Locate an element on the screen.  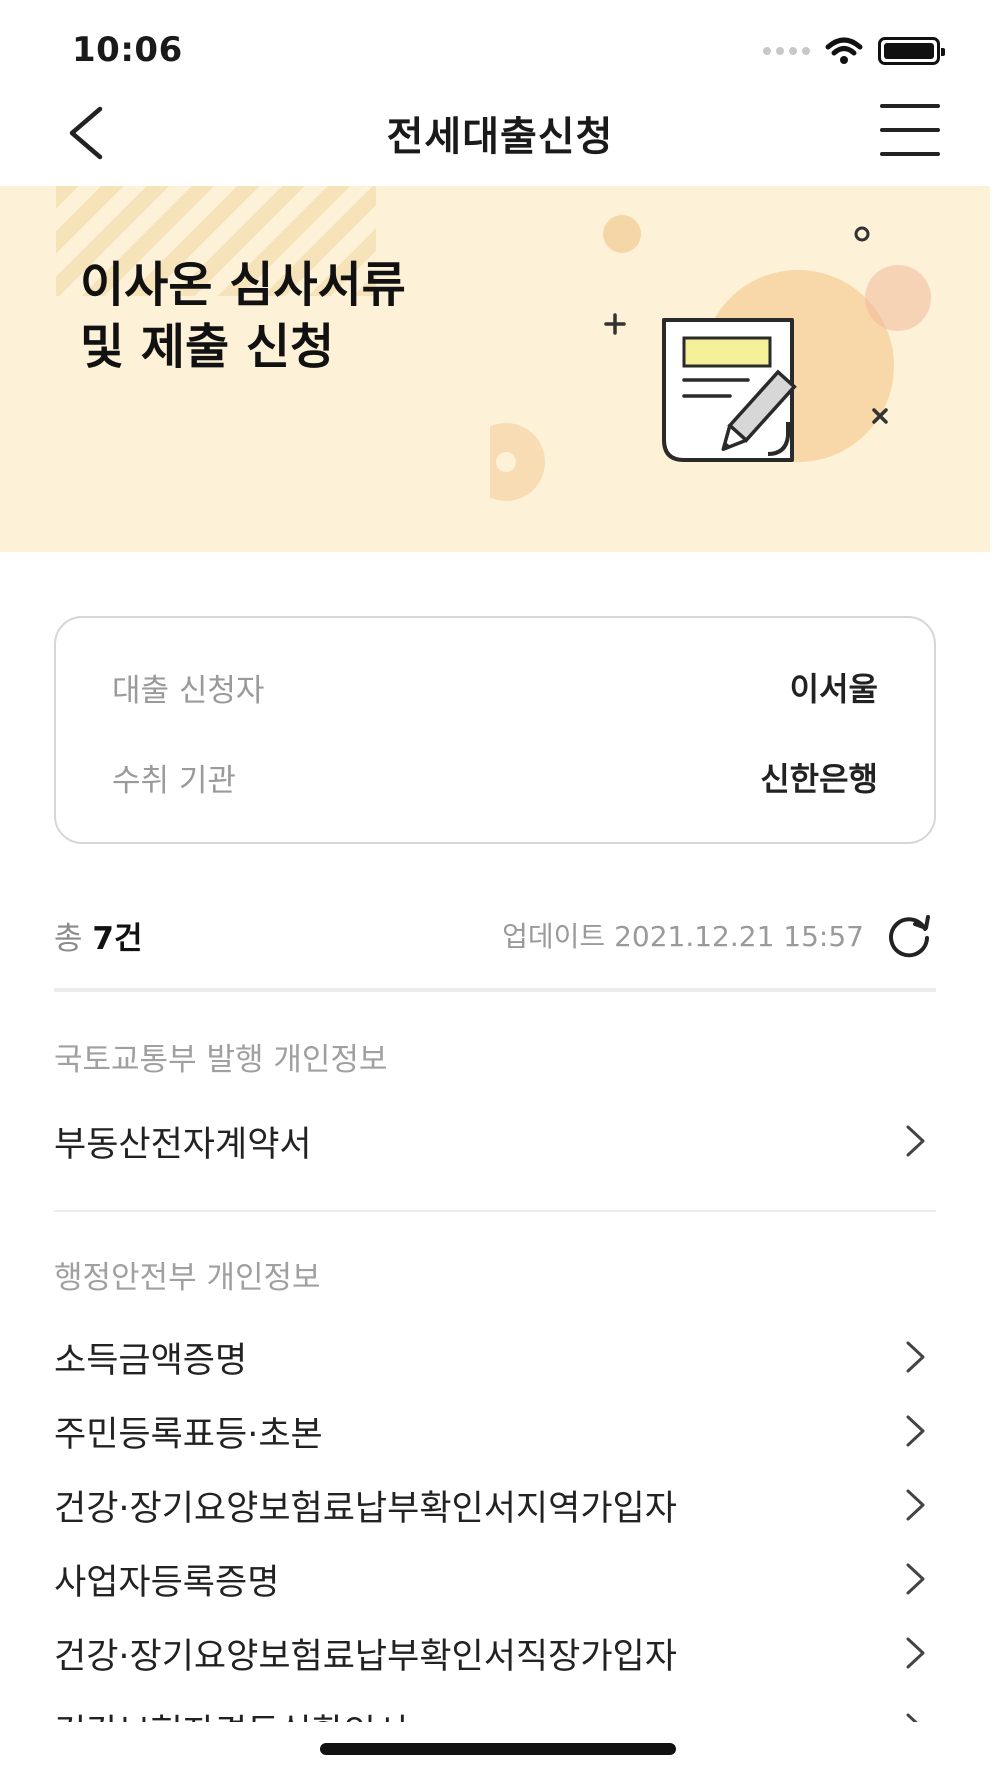
document-pencil-icon is located at coordinates (710, 358).